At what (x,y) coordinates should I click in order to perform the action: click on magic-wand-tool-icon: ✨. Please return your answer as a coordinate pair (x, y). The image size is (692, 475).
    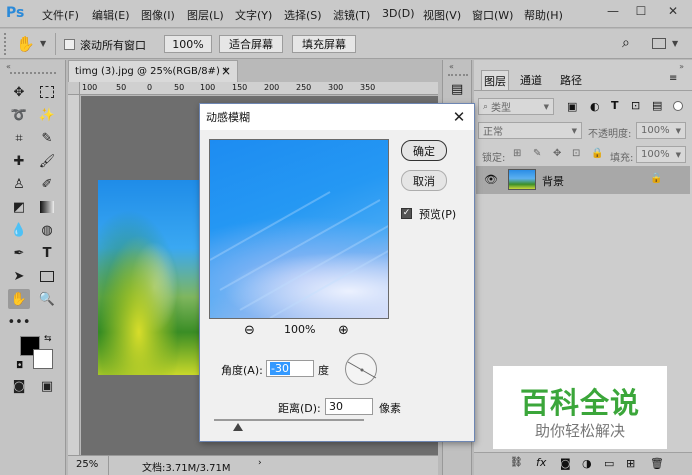
    Looking at the image, I should click on (47, 115).